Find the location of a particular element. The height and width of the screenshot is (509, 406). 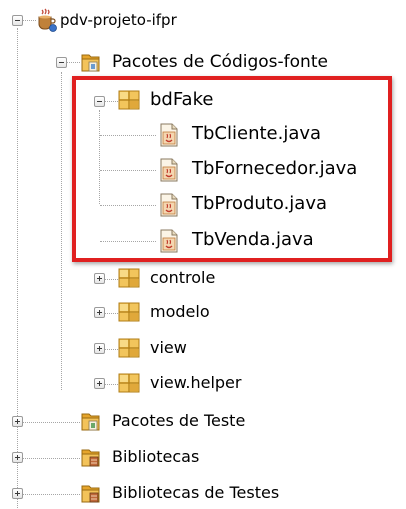

tree-label: TbVenda.java is located at coordinates (253, 239).